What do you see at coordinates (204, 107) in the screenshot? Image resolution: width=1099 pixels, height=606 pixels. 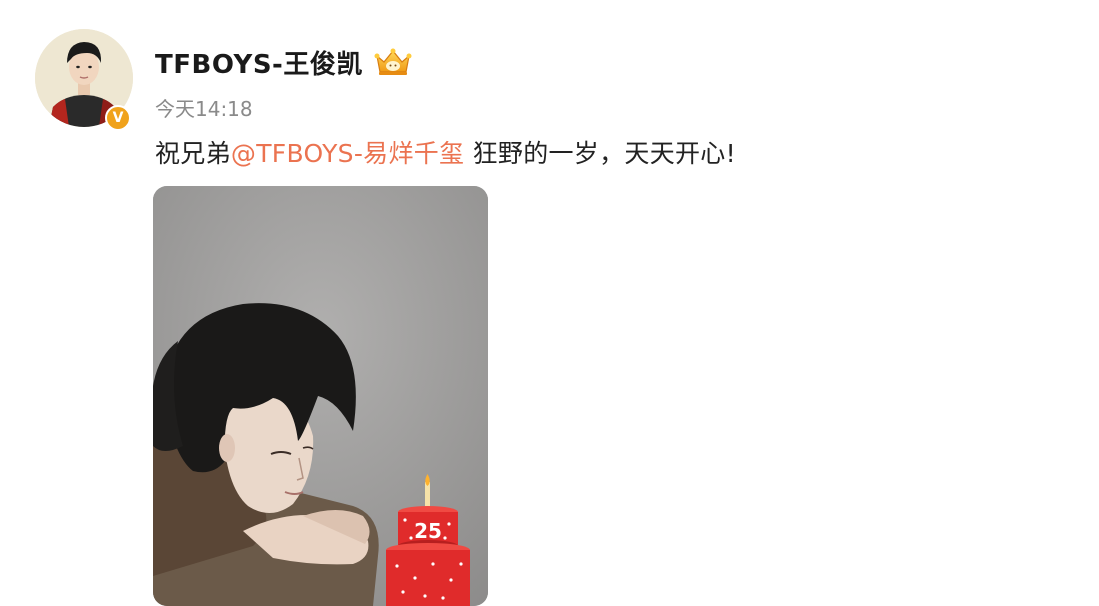 I see `post-timestamp: 今天14:18` at bounding box center [204, 107].